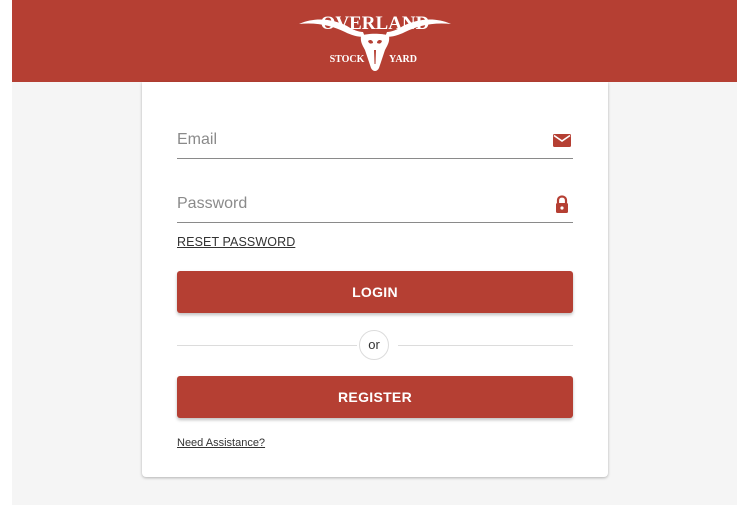 This screenshot has height=505, width=742. I want to click on email-input, so click(357, 140).